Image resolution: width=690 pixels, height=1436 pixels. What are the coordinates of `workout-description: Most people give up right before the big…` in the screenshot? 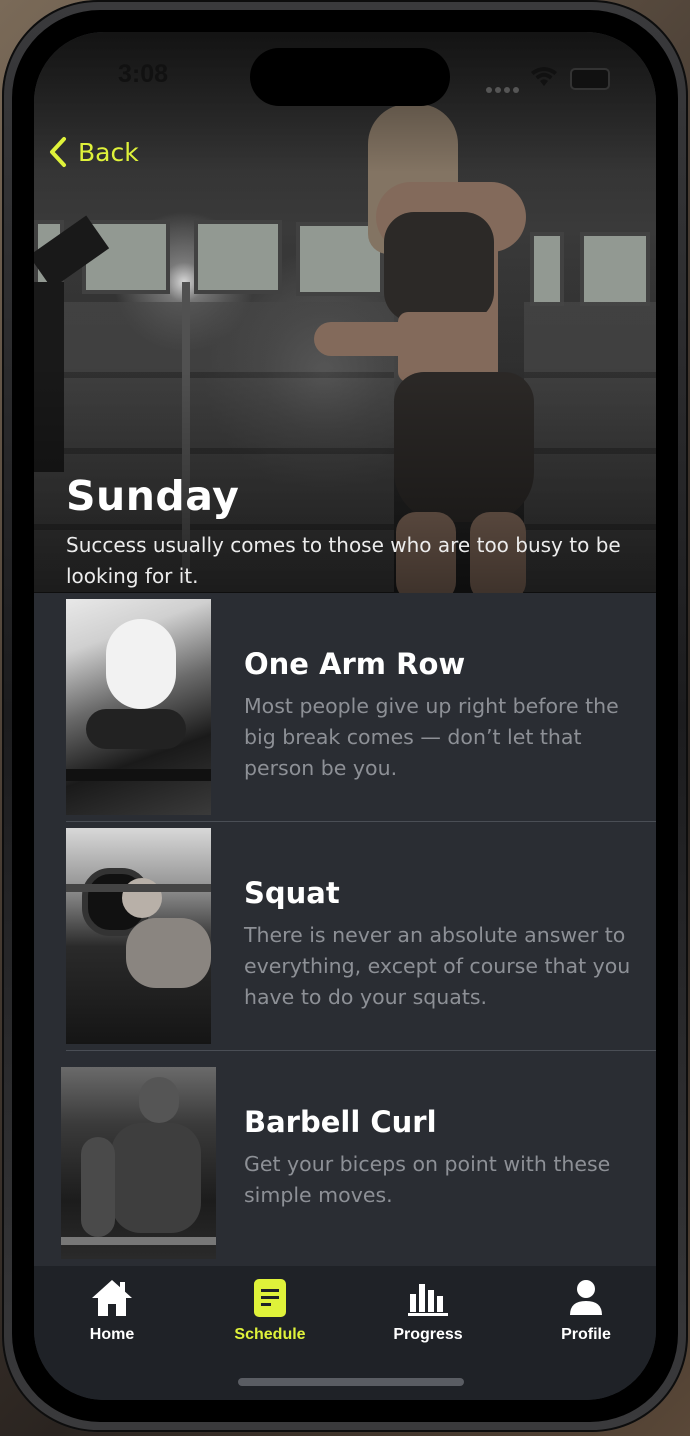 It's located at (431, 737).